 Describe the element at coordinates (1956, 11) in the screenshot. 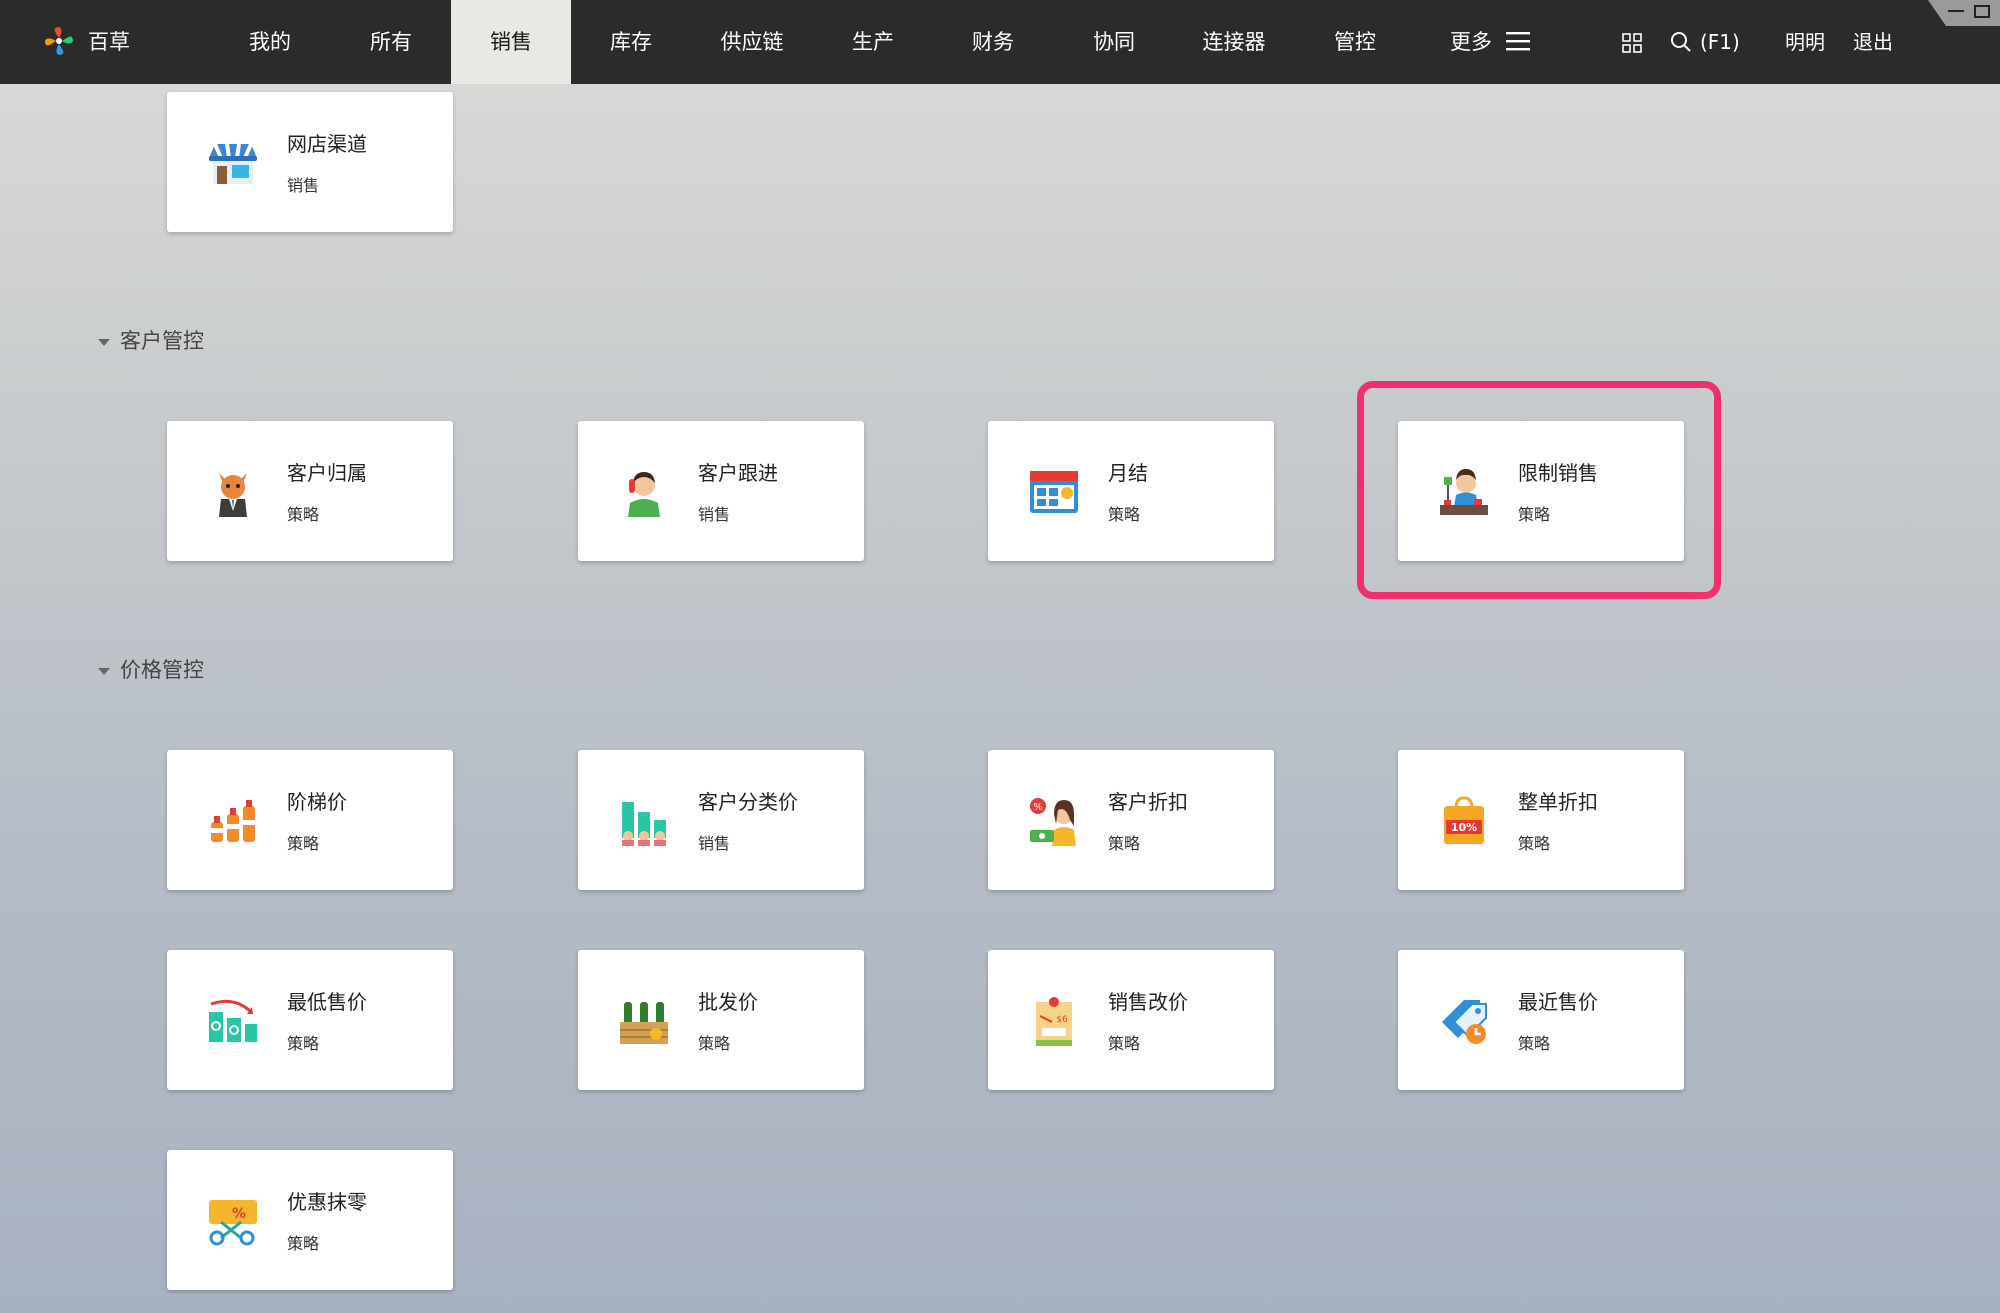

I see `minimize-icon` at that location.